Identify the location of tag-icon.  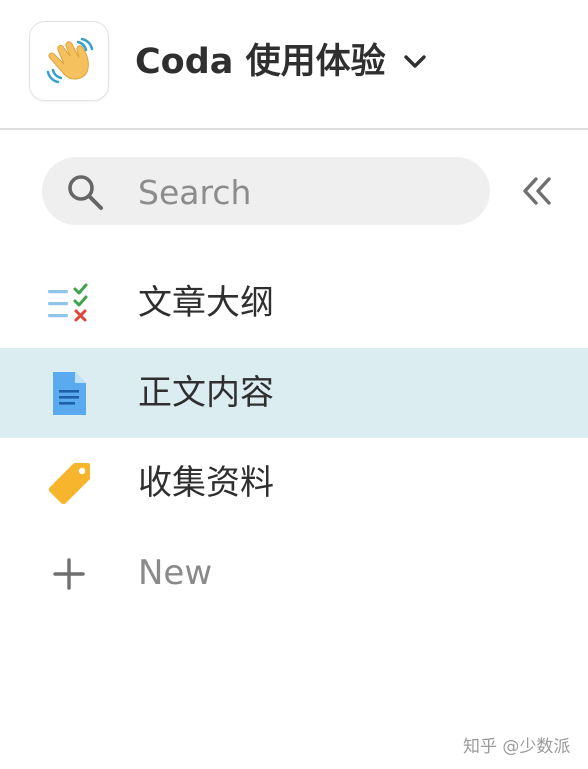
(69, 484).